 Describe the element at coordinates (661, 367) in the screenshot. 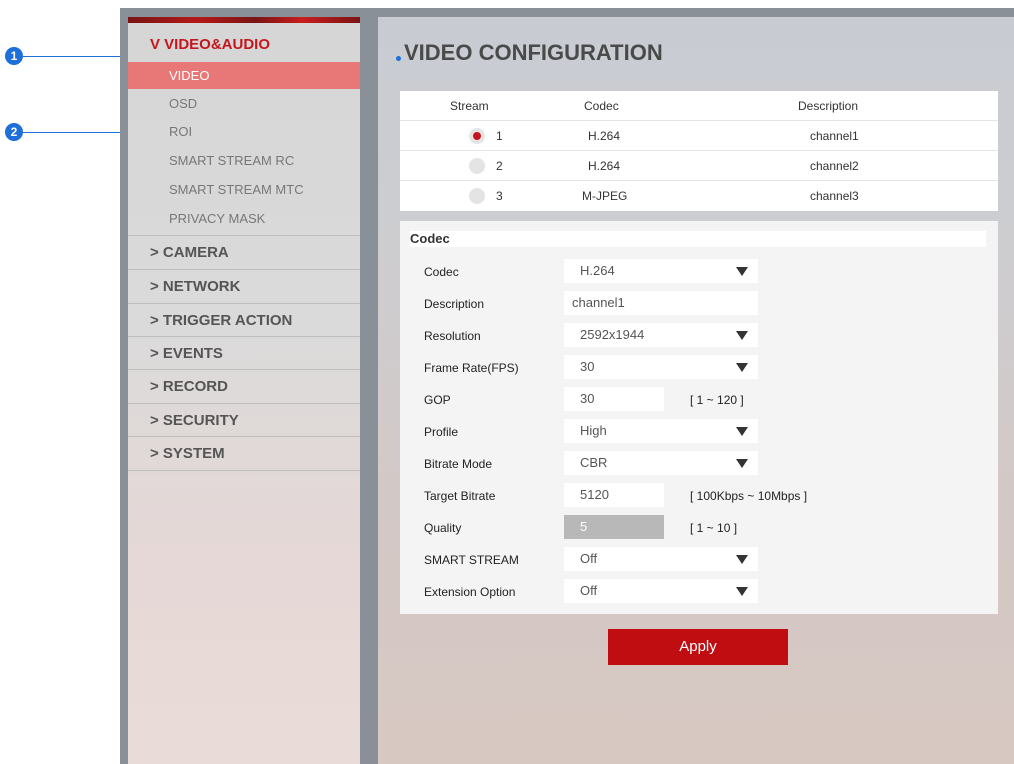

I see `frame-rate-select: 30` at that location.